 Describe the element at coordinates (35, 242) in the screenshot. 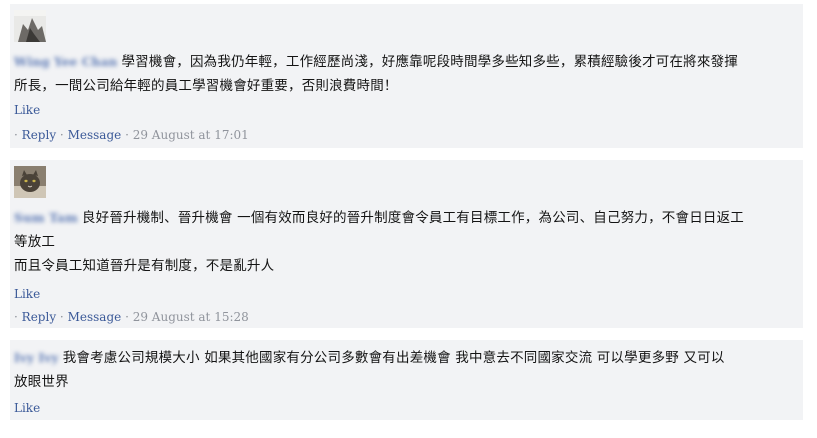

I see `comment-text-line: 等放工` at that location.